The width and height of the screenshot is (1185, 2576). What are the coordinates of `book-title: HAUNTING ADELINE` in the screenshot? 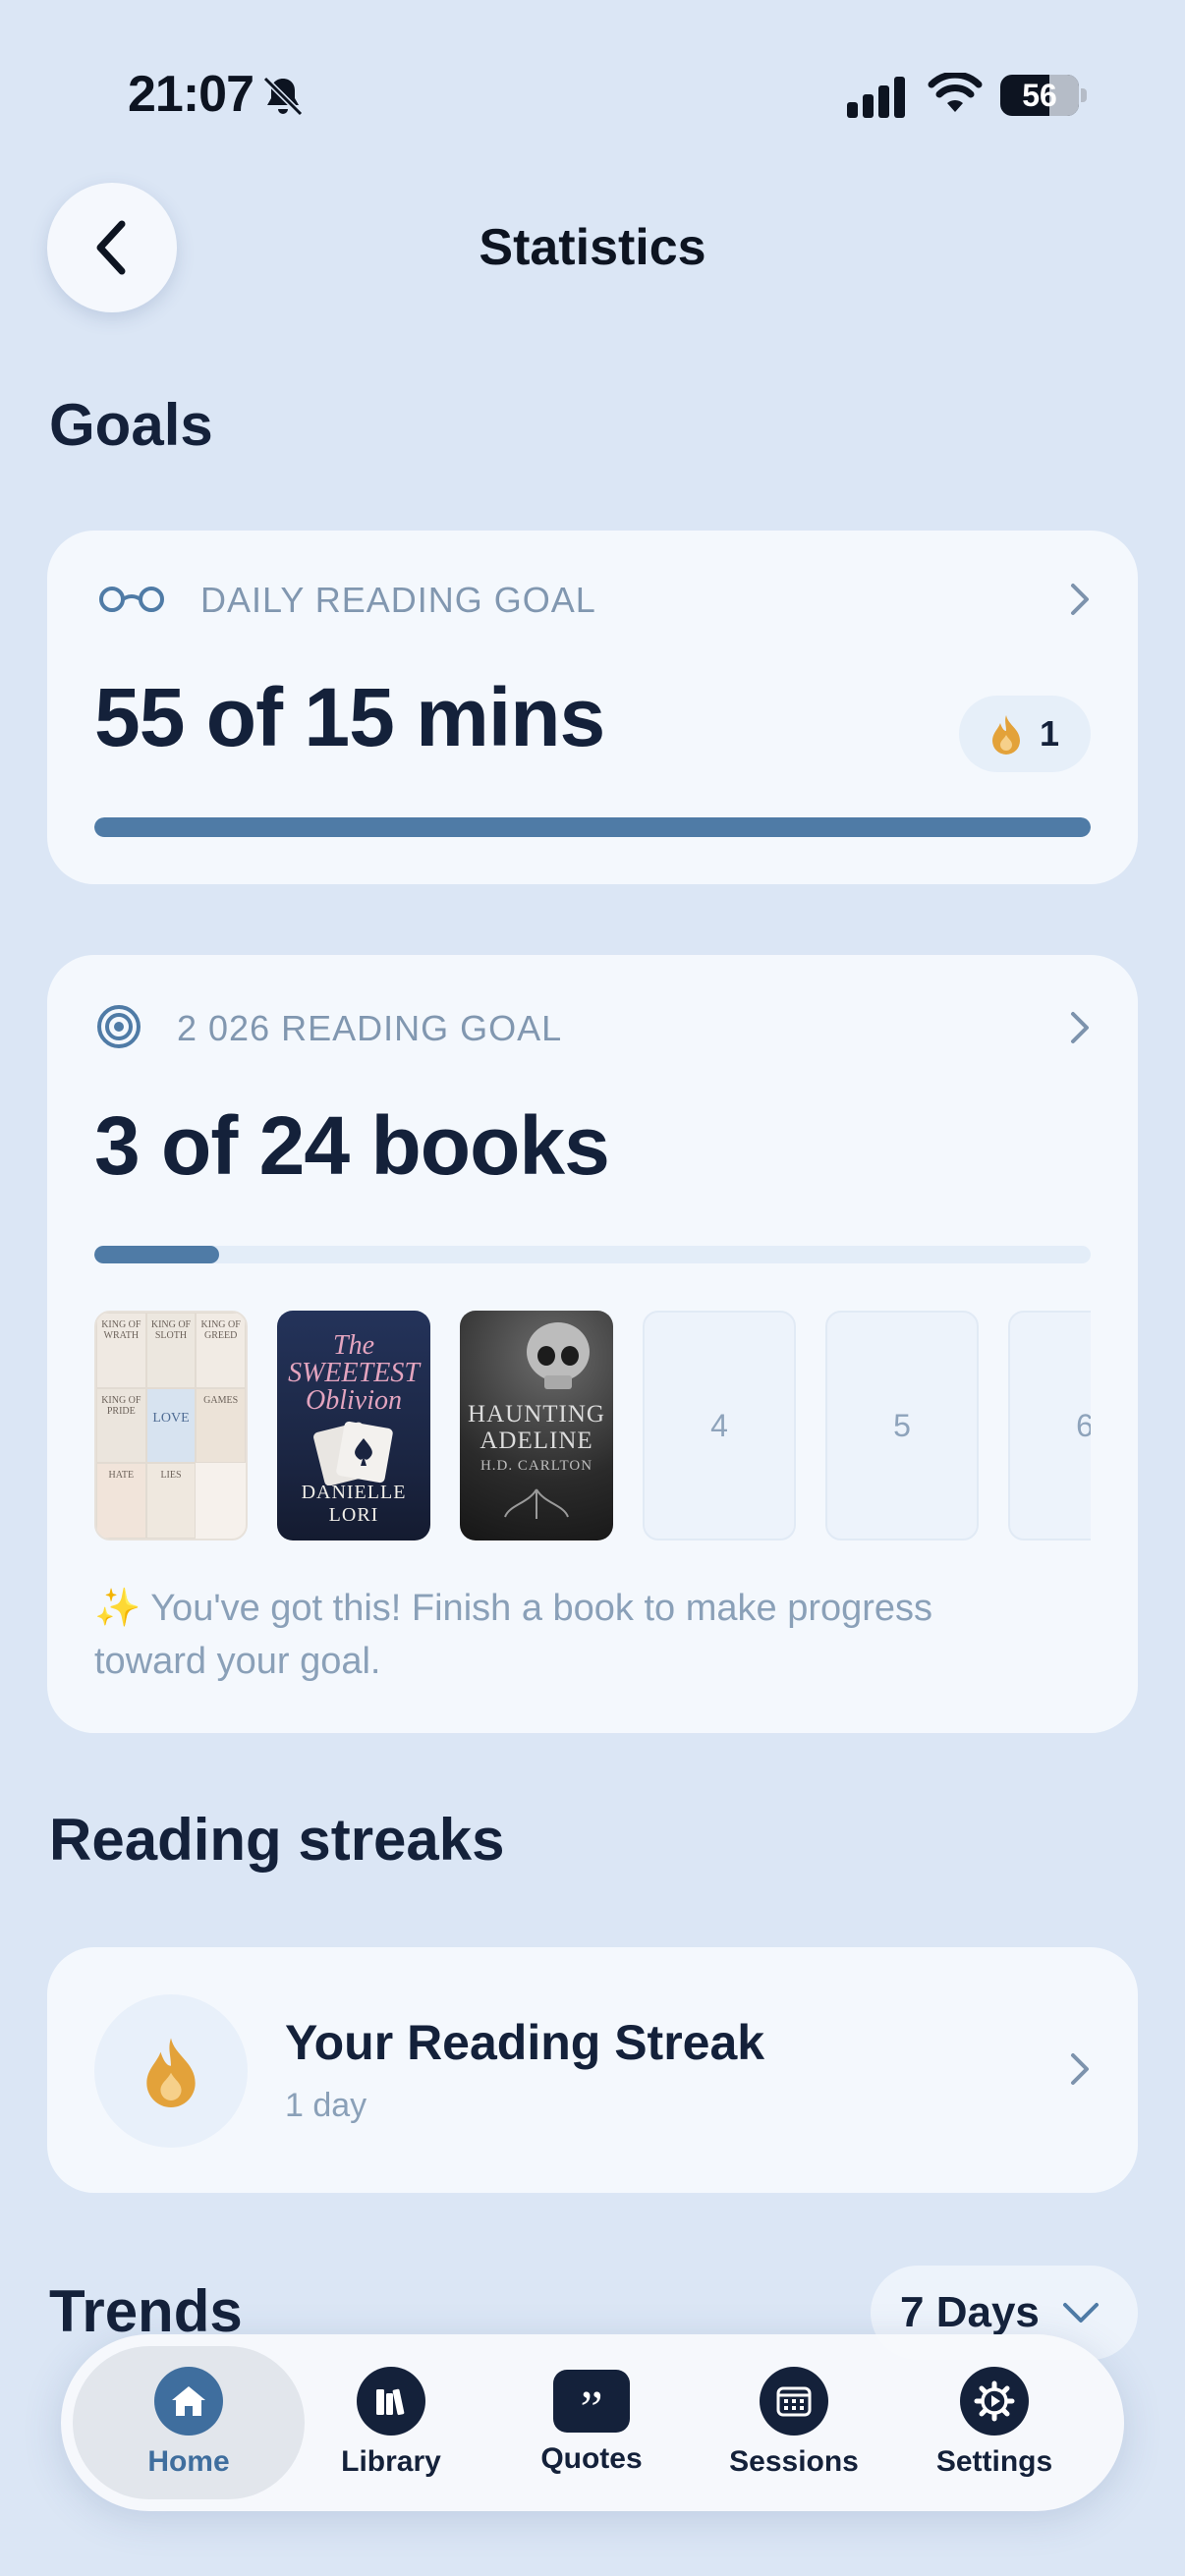 It's located at (536, 1427).